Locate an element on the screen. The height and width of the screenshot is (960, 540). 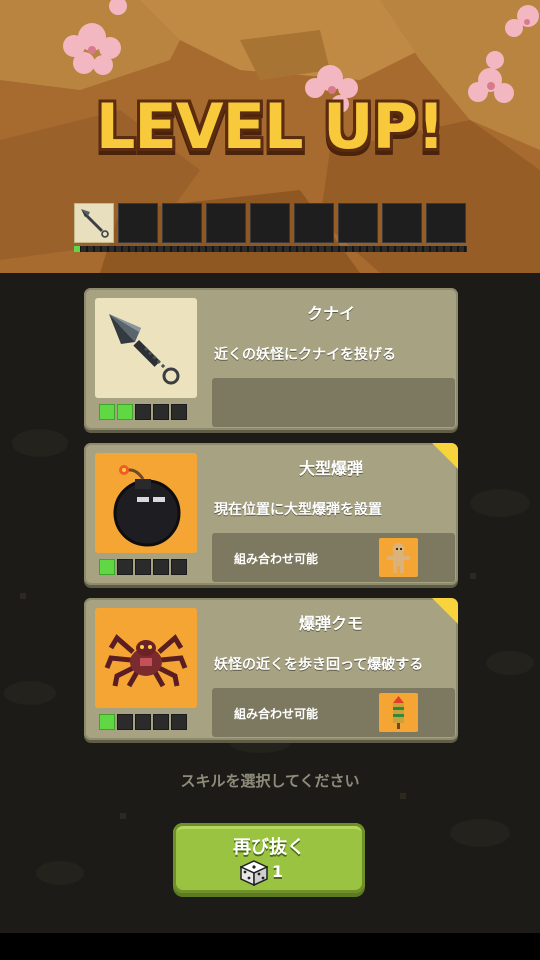
skill-art-big-bomb is located at coordinates (146, 503).